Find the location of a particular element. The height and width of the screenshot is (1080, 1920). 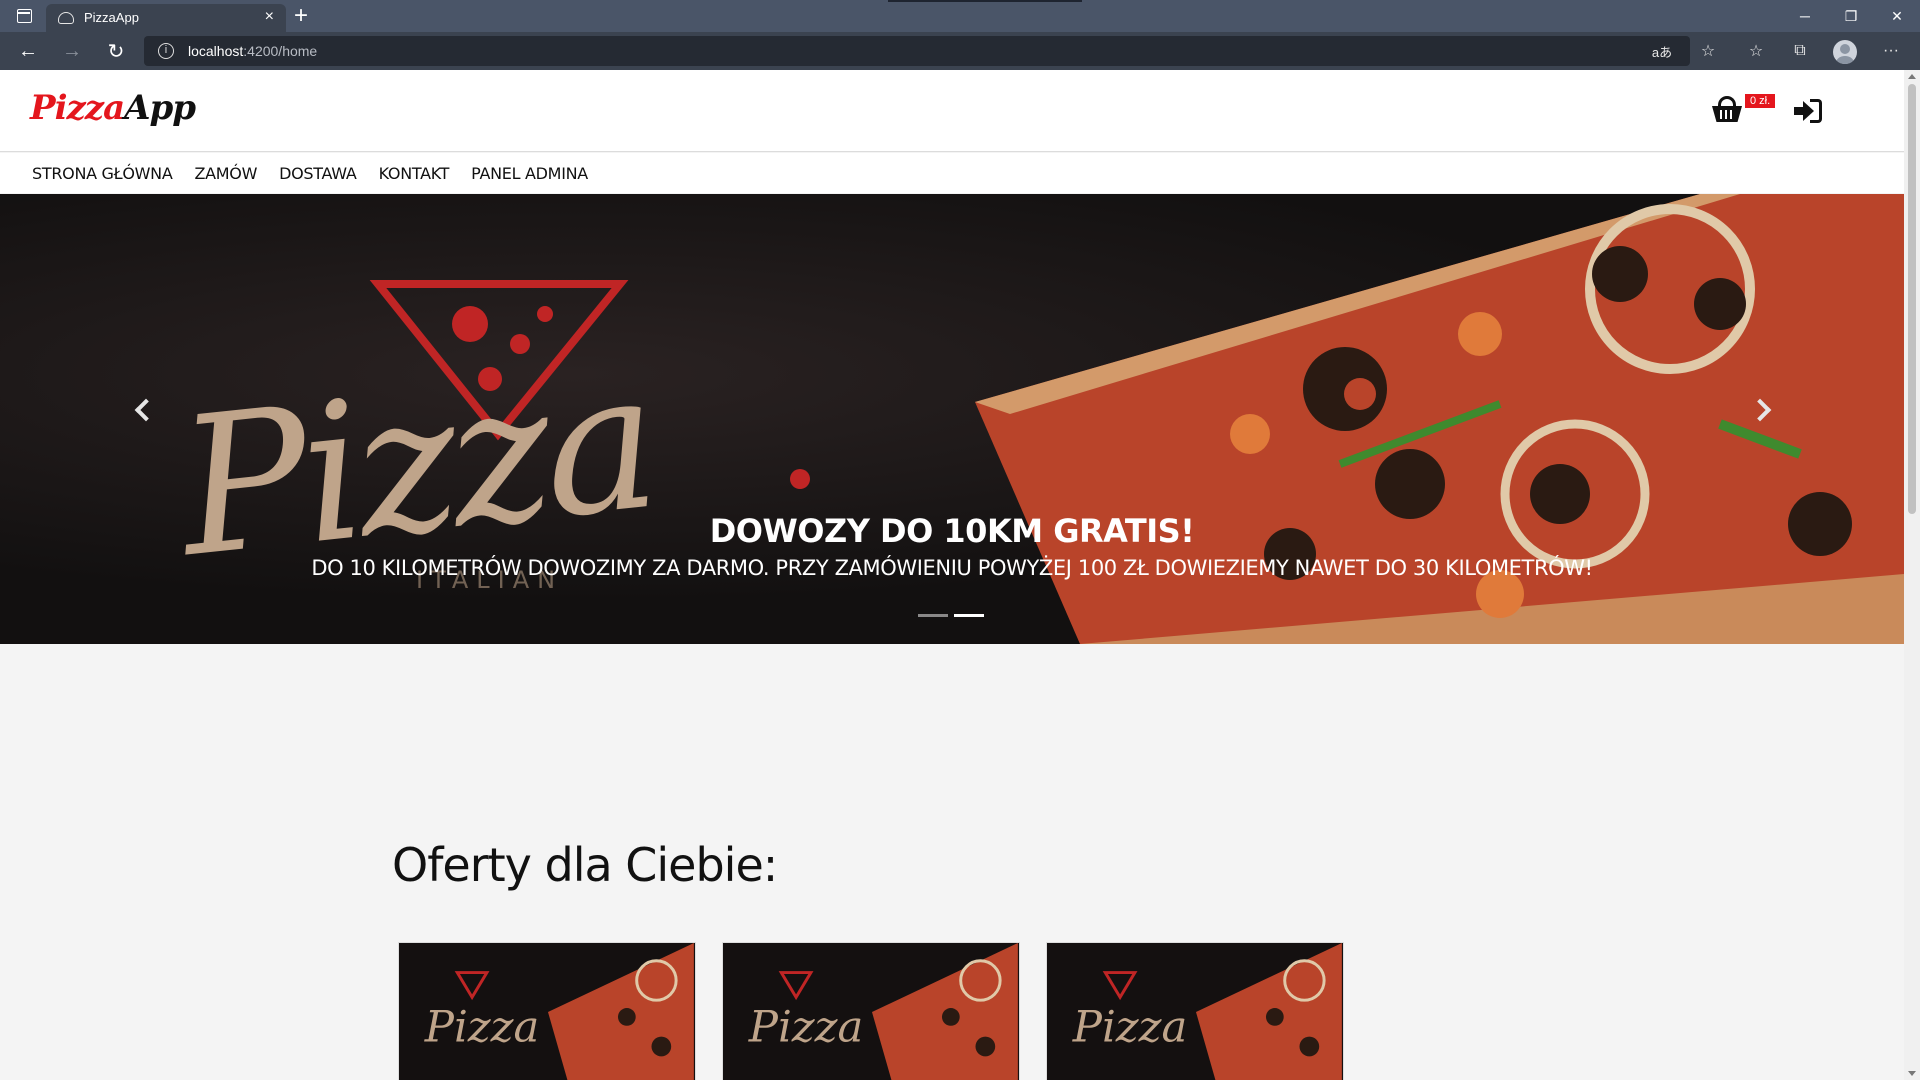

site-header: PizzaApp 0 zł. is located at coordinates (952, 111).